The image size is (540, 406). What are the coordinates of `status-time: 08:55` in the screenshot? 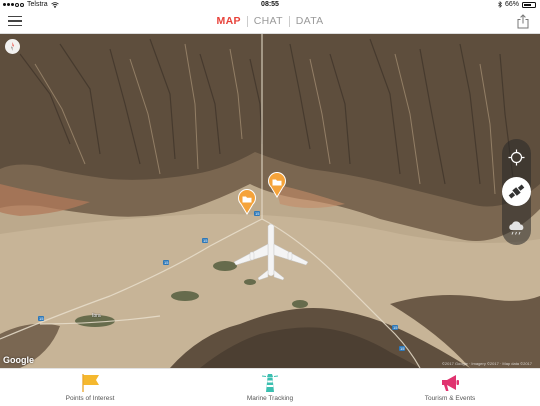 It's located at (270, 4).